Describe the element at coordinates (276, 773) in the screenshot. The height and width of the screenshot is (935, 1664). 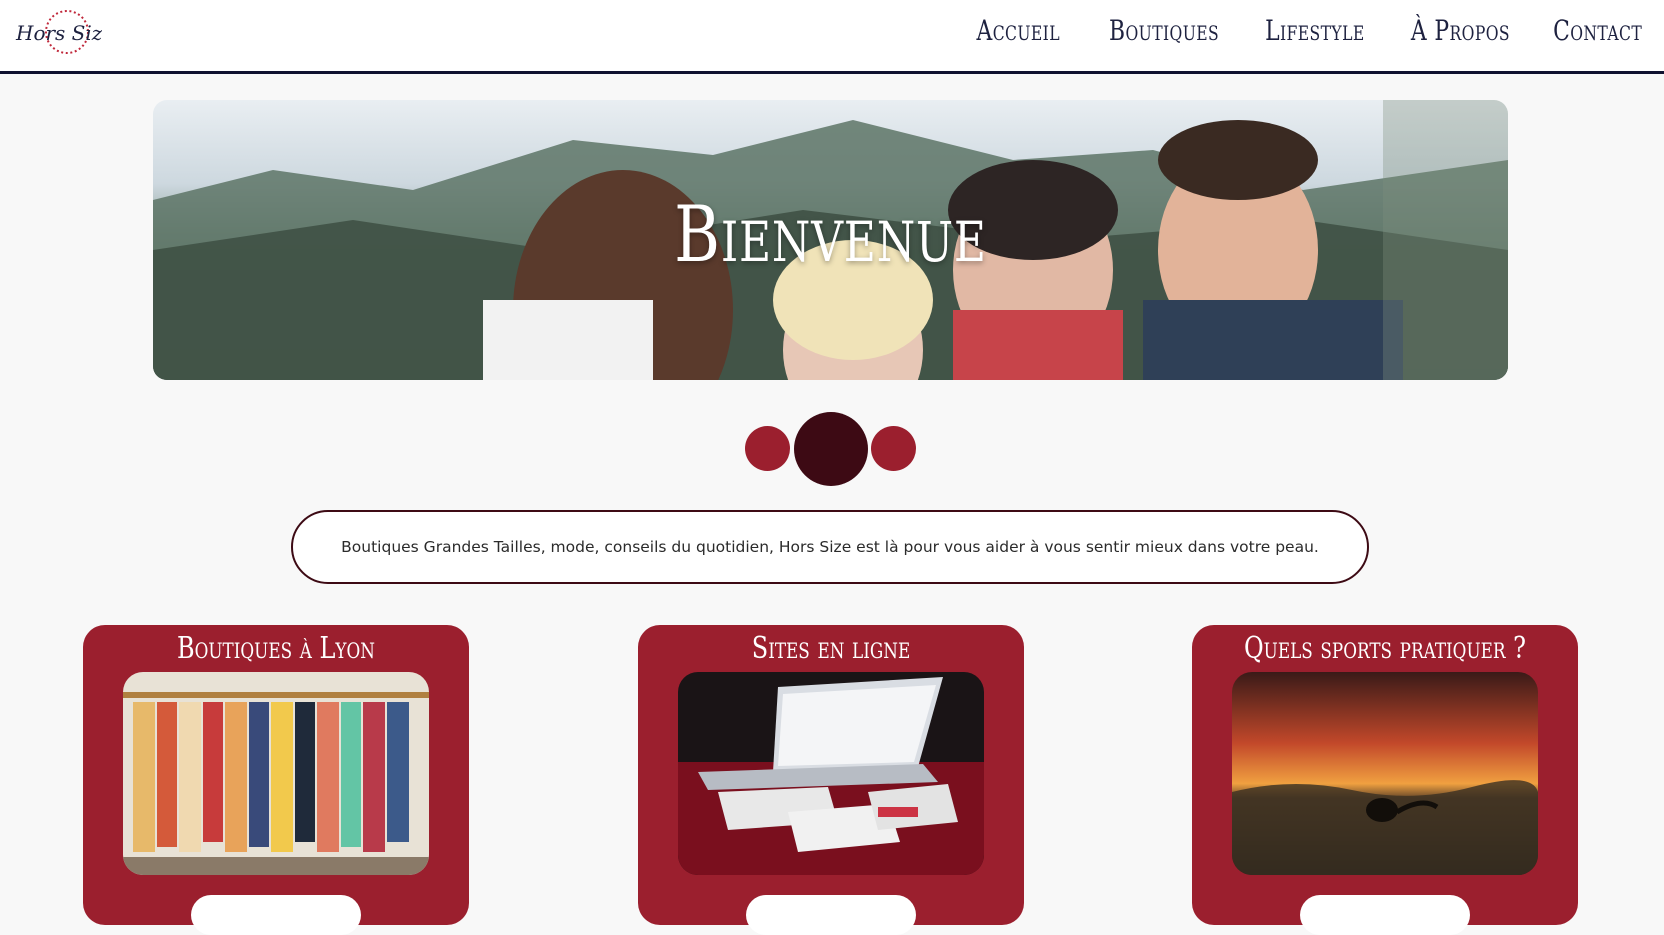
I see `card-image-clothes-rack` at that location.